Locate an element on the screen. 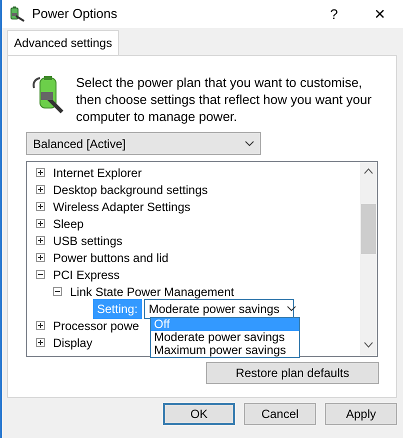 This screenshot has width=403, height=438. dropdown-option: Moderate power savings is located at coordinates (225, 337).